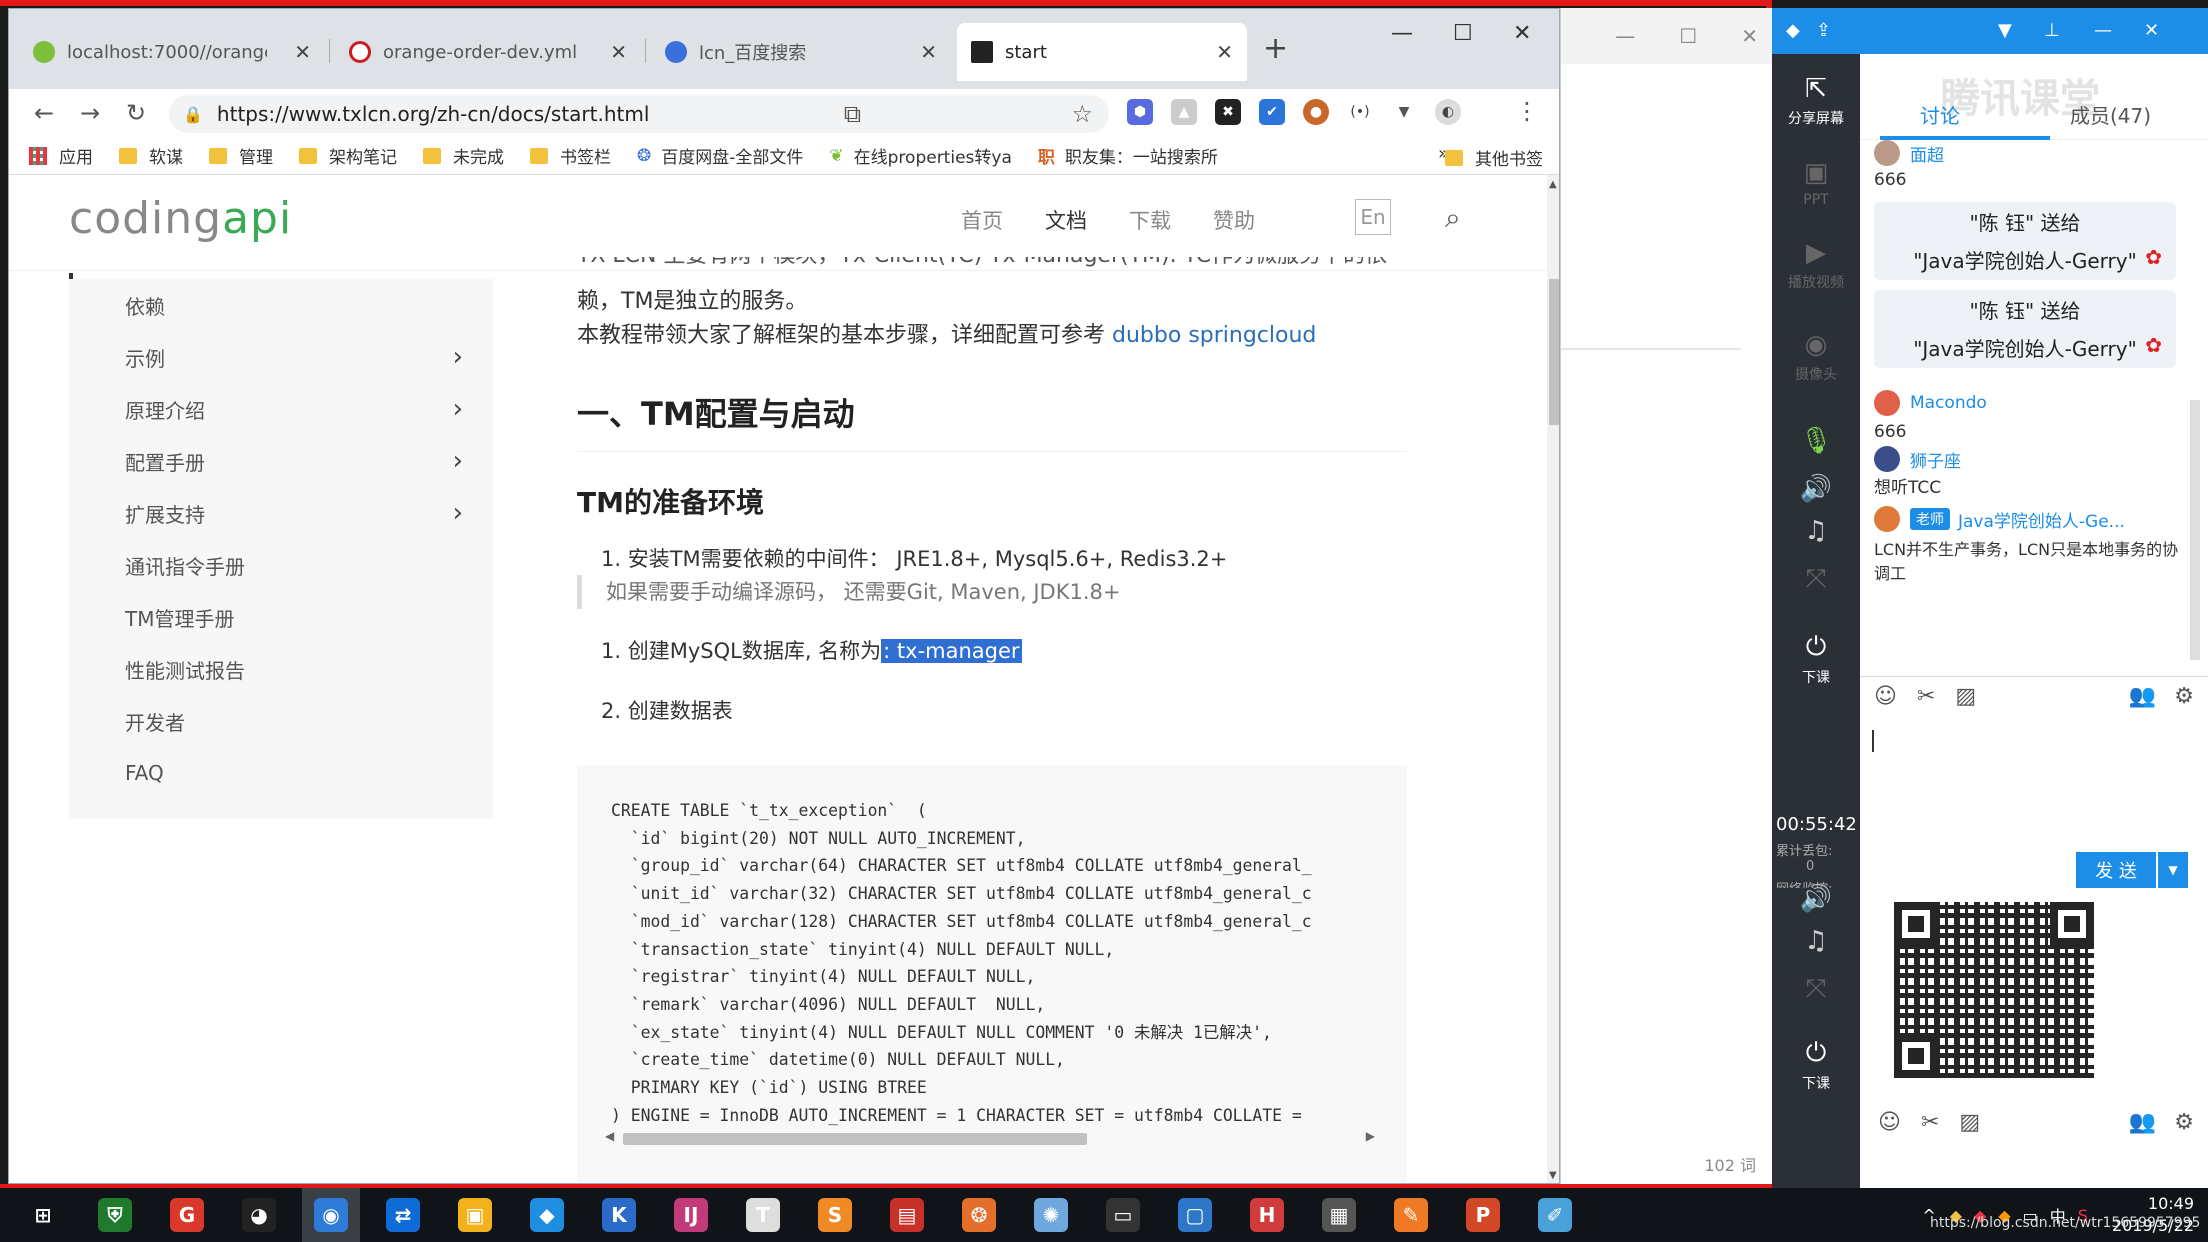  Describe the element at coordinates (1553, 1175) in the screenshot. I see `scroll-down-icon: ▼` at that location.